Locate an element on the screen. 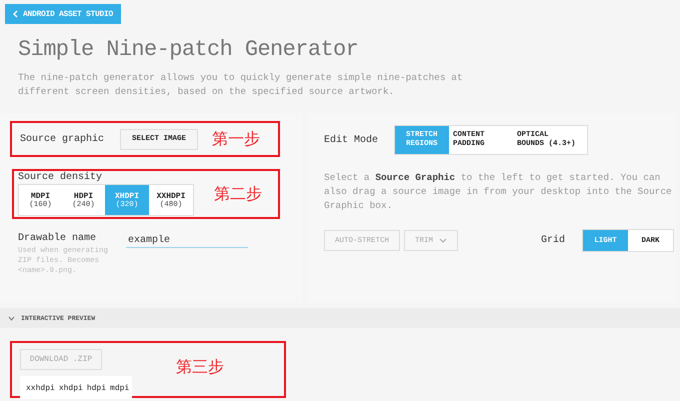  chevron-down-icon is located at coordinates (11, 318).